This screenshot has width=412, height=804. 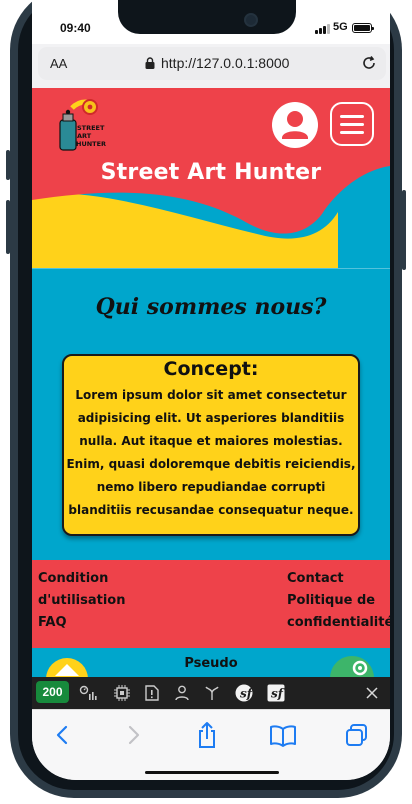 I want to click on debug-toolbar: 200 sf sf, so click(x=211, y=693).